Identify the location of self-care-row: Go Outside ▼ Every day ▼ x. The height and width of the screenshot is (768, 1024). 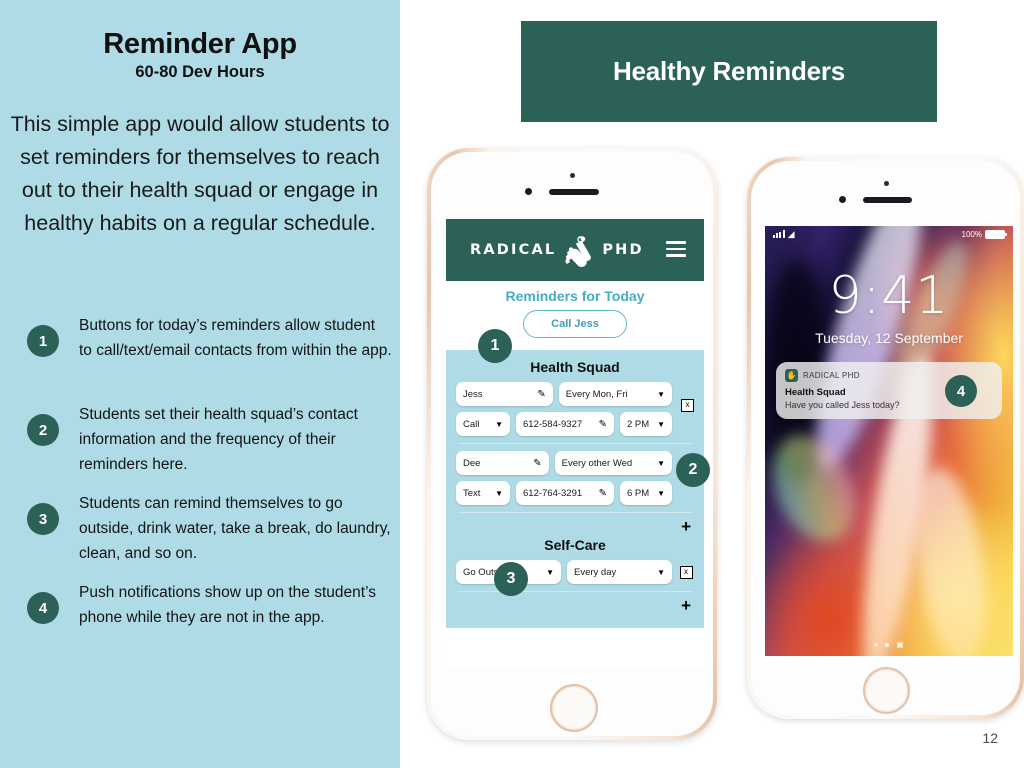
(575, 572).